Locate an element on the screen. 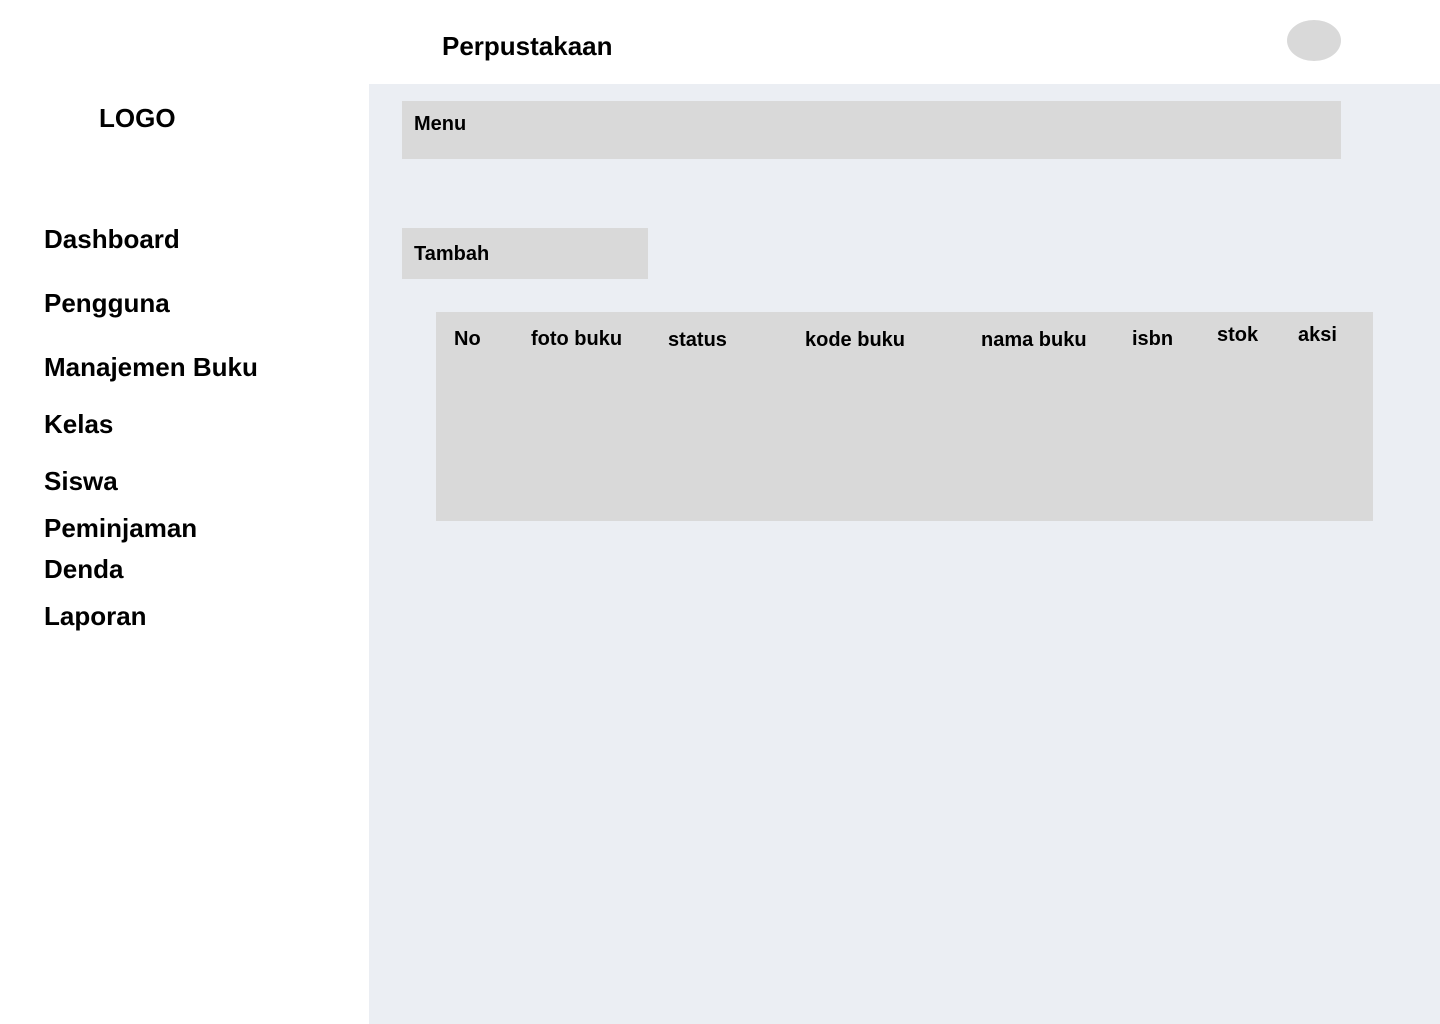  logo: LOGO is located at coordinates (137, 118).